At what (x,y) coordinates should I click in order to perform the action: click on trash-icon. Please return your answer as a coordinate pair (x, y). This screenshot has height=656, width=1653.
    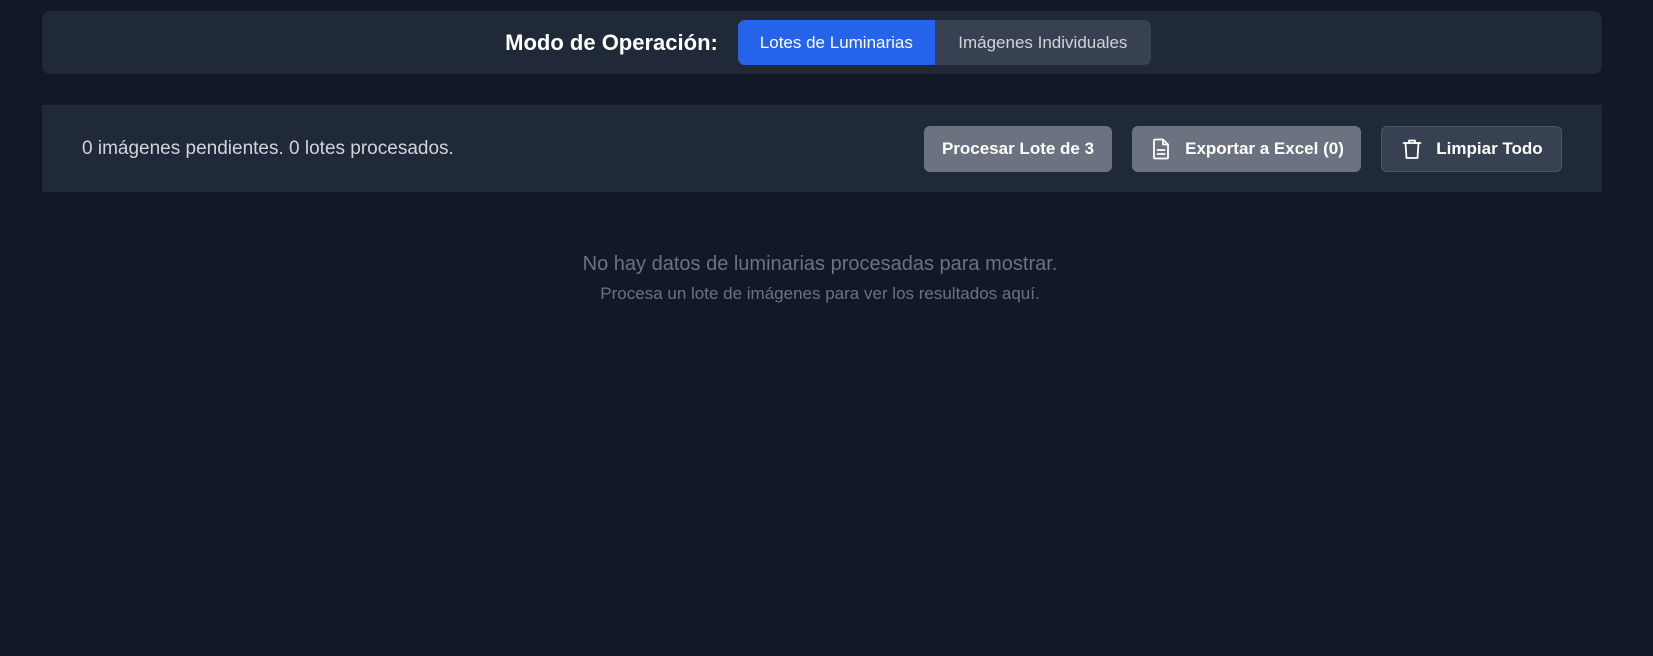
    Looking at the image, I should click on (1412, 149).